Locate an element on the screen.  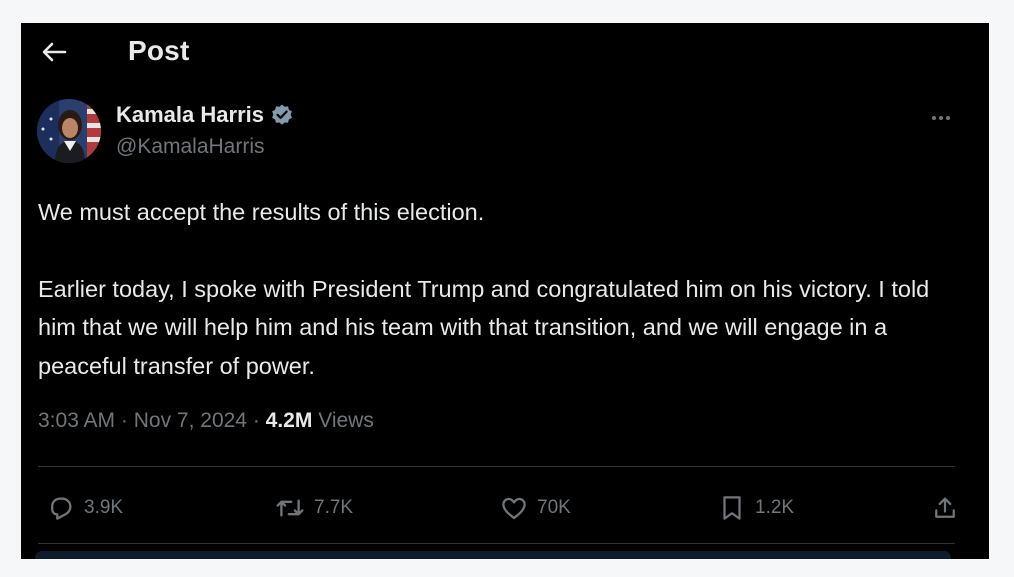
bookmark-count: 1.2K is located at coordinates (775, 507).